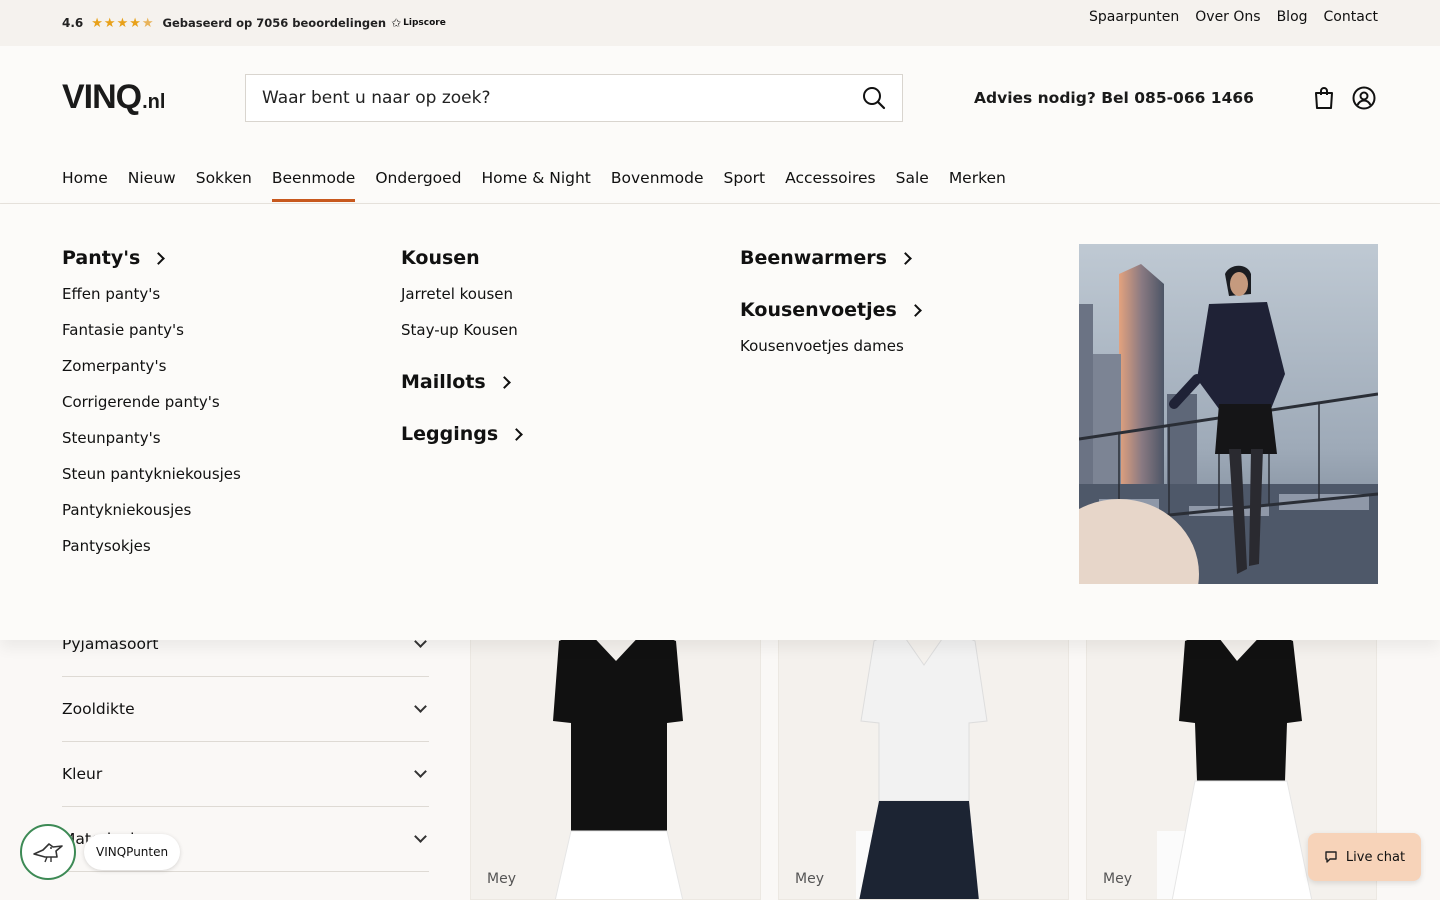 Image resolution: width=1440 pixels, height=900 pixels. I want to click on bird-icon, so click(48, 853).